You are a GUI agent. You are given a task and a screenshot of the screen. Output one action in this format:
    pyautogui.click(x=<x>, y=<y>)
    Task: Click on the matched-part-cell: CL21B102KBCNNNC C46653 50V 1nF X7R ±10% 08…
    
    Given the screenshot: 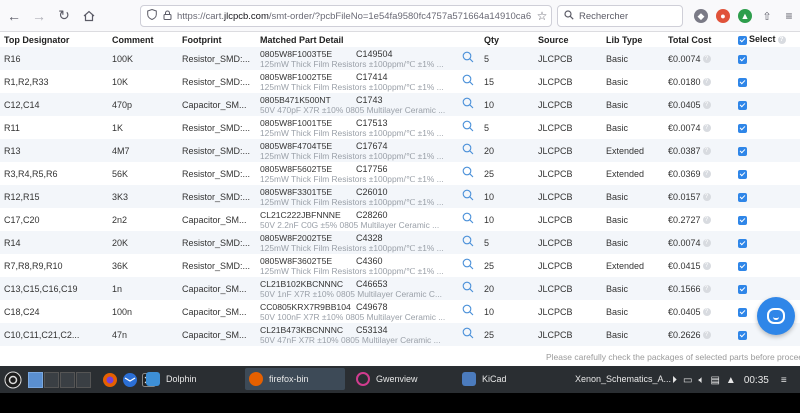 What is the action you would take?
    pyautogui.click(x=356, y=288)
    